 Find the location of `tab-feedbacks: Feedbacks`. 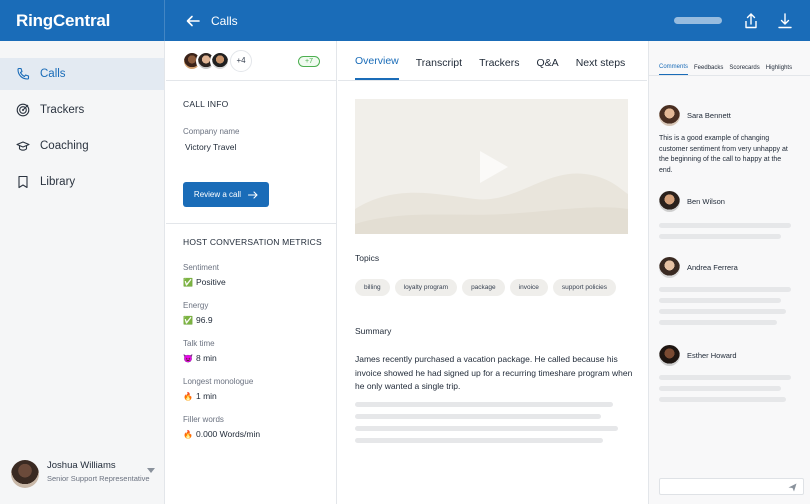

tab-feedbacks: Feedbacks is located at coordinates (708, 70).